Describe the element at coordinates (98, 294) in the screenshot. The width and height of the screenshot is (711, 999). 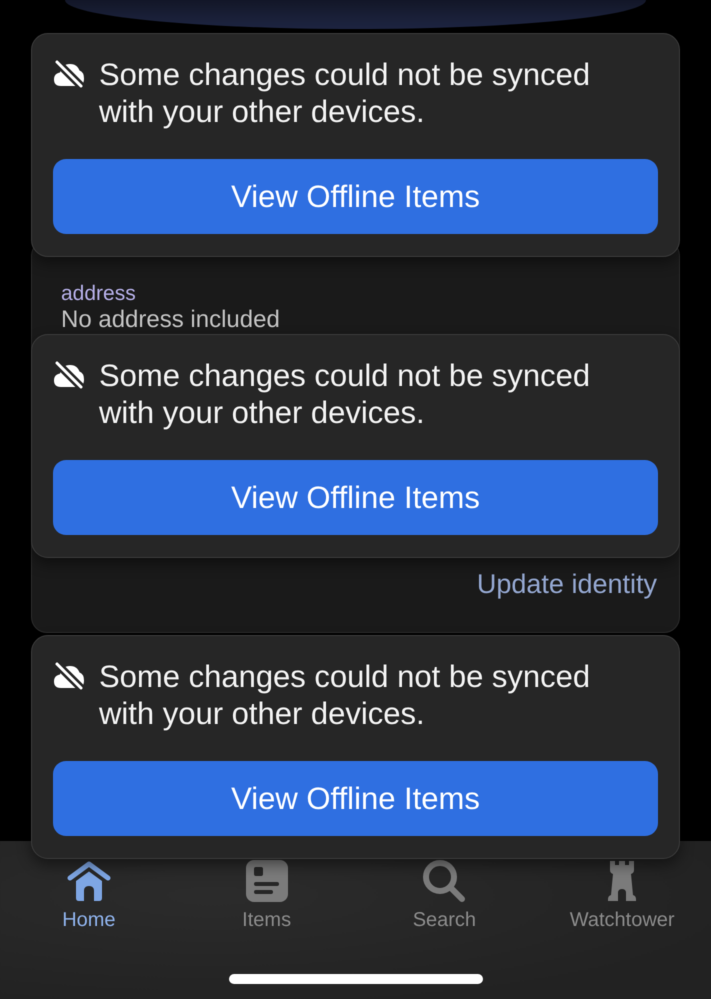
I see `field-label: address` at that location.